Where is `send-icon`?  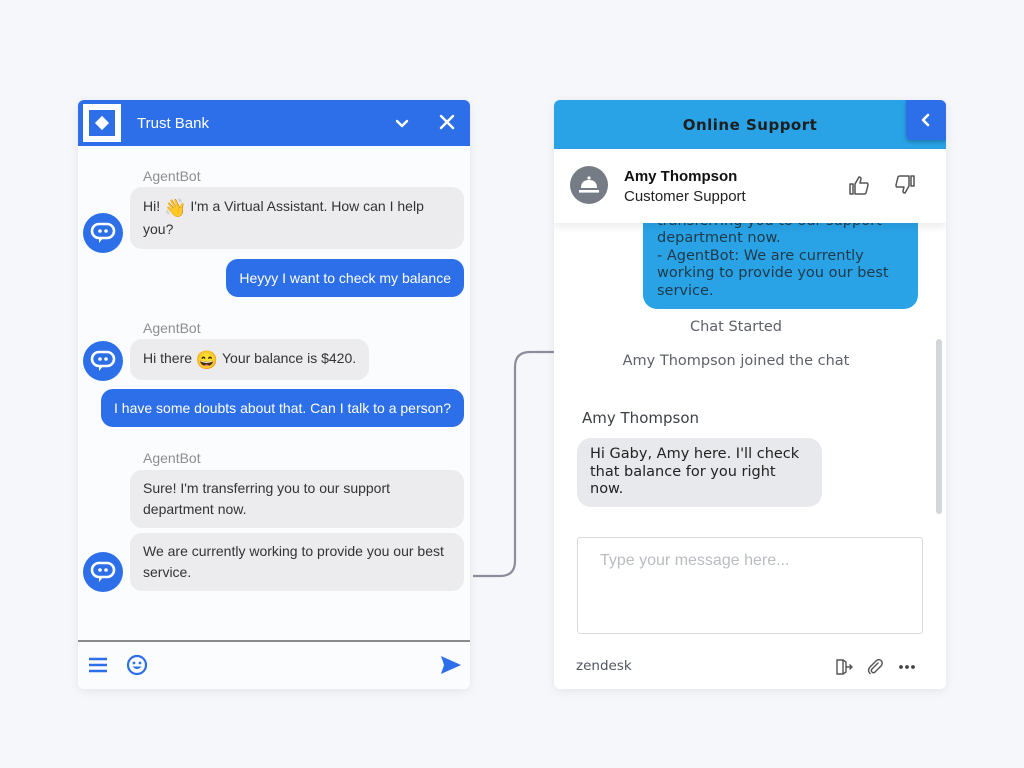
send-icon is located at coordinates (451, 665).